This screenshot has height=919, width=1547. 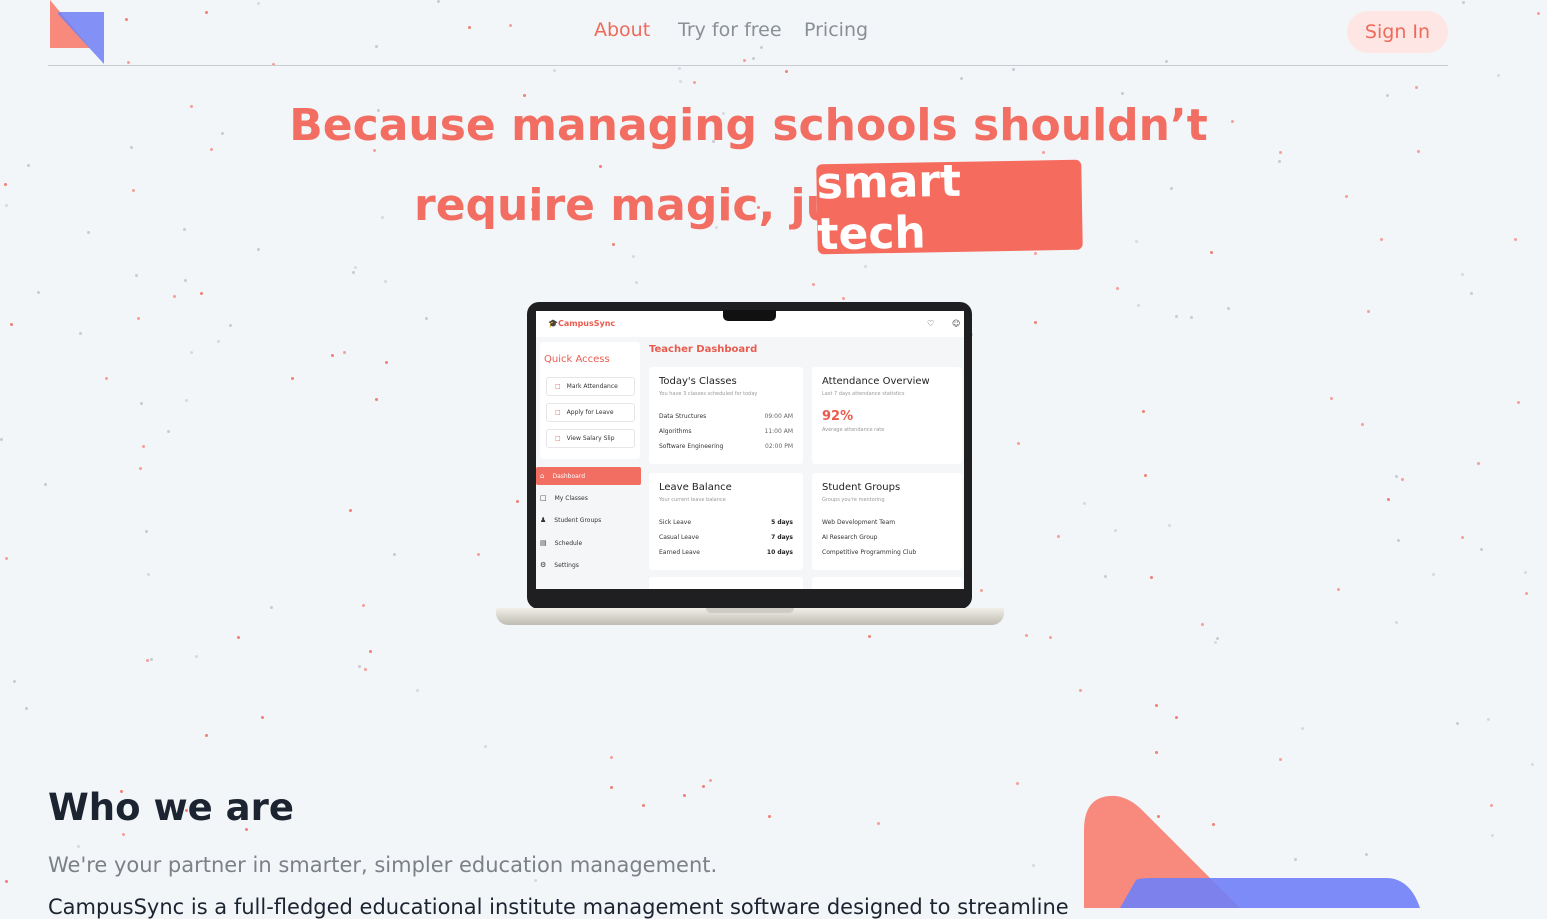 I want to click on app-brand: CampusSync, so click(x=581, y=323).